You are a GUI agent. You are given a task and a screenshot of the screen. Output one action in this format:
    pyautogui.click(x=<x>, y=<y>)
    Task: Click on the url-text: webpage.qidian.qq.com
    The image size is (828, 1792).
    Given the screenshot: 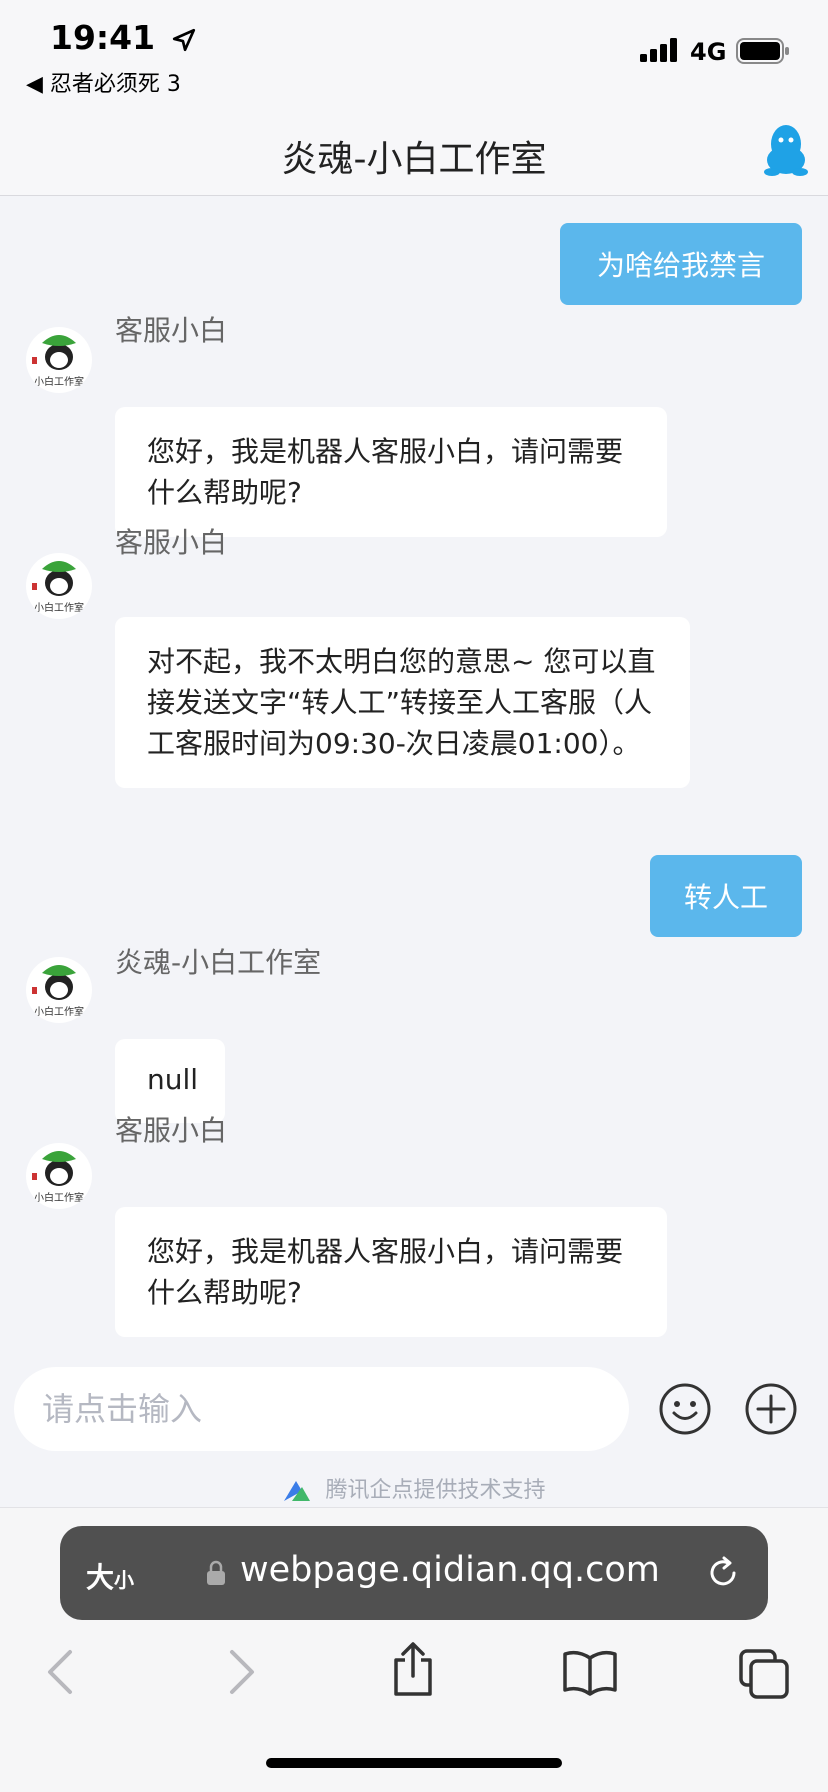 What is the action you would take?
    pyautogui.click(x=450, y=1570)
    